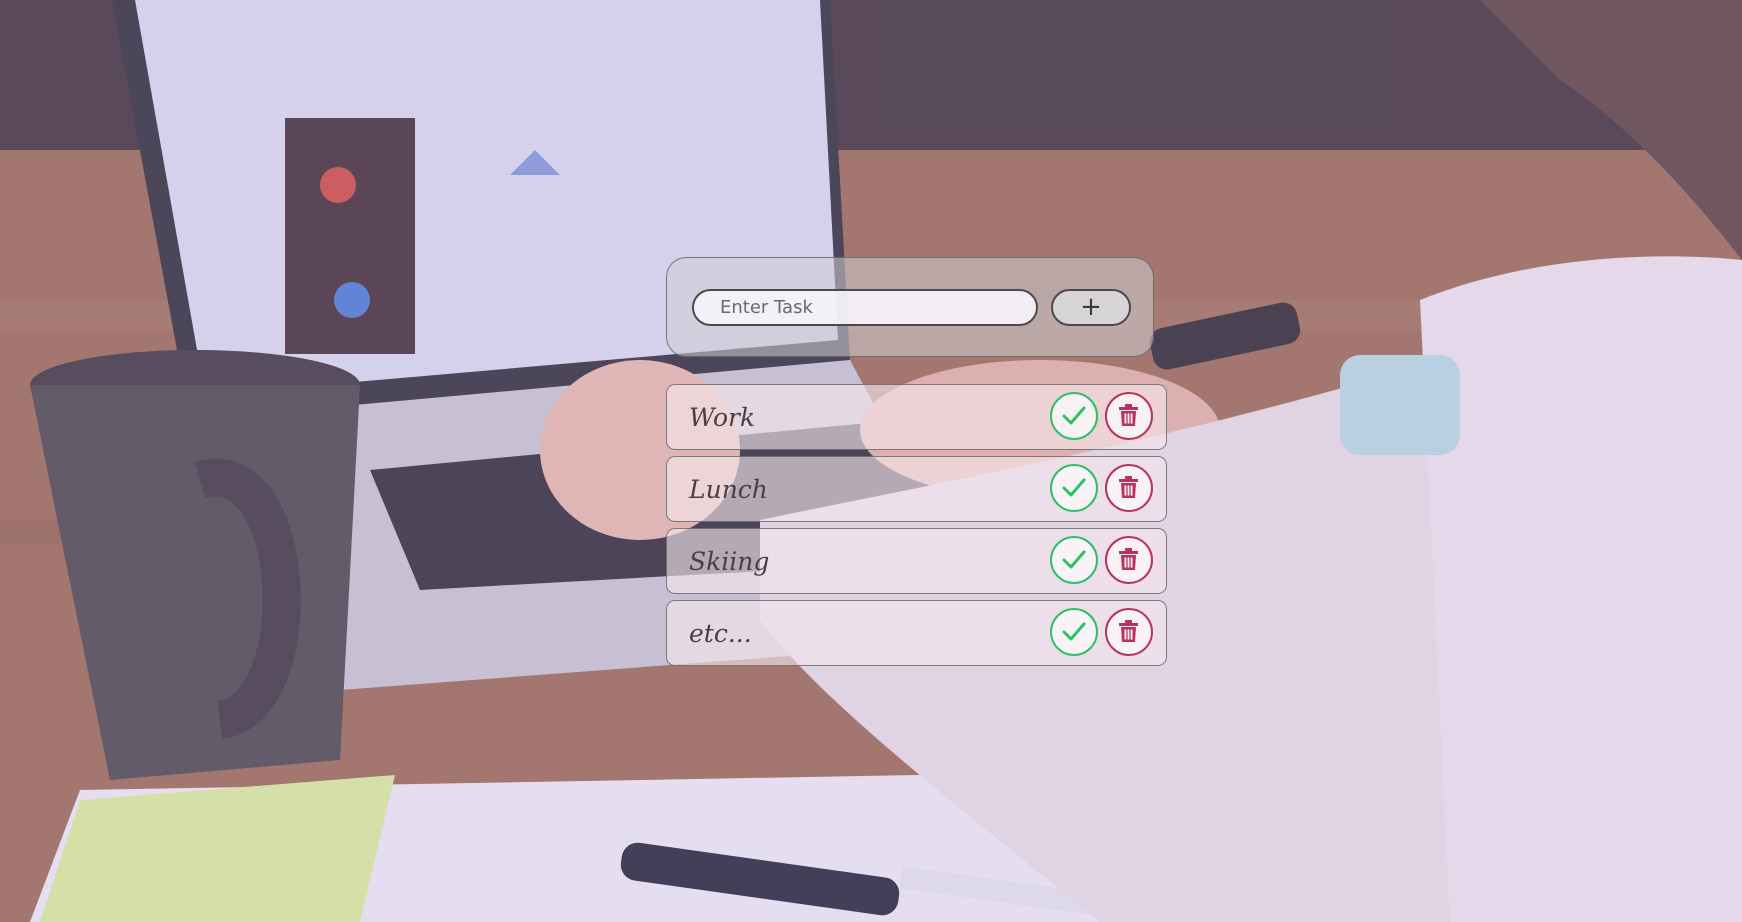 The width and height of the screenshot is (1742, 922). What do you see at coordinates (722, 417) in the screenshot?
I see `task-label: Work` at bounding box center [722, 417].